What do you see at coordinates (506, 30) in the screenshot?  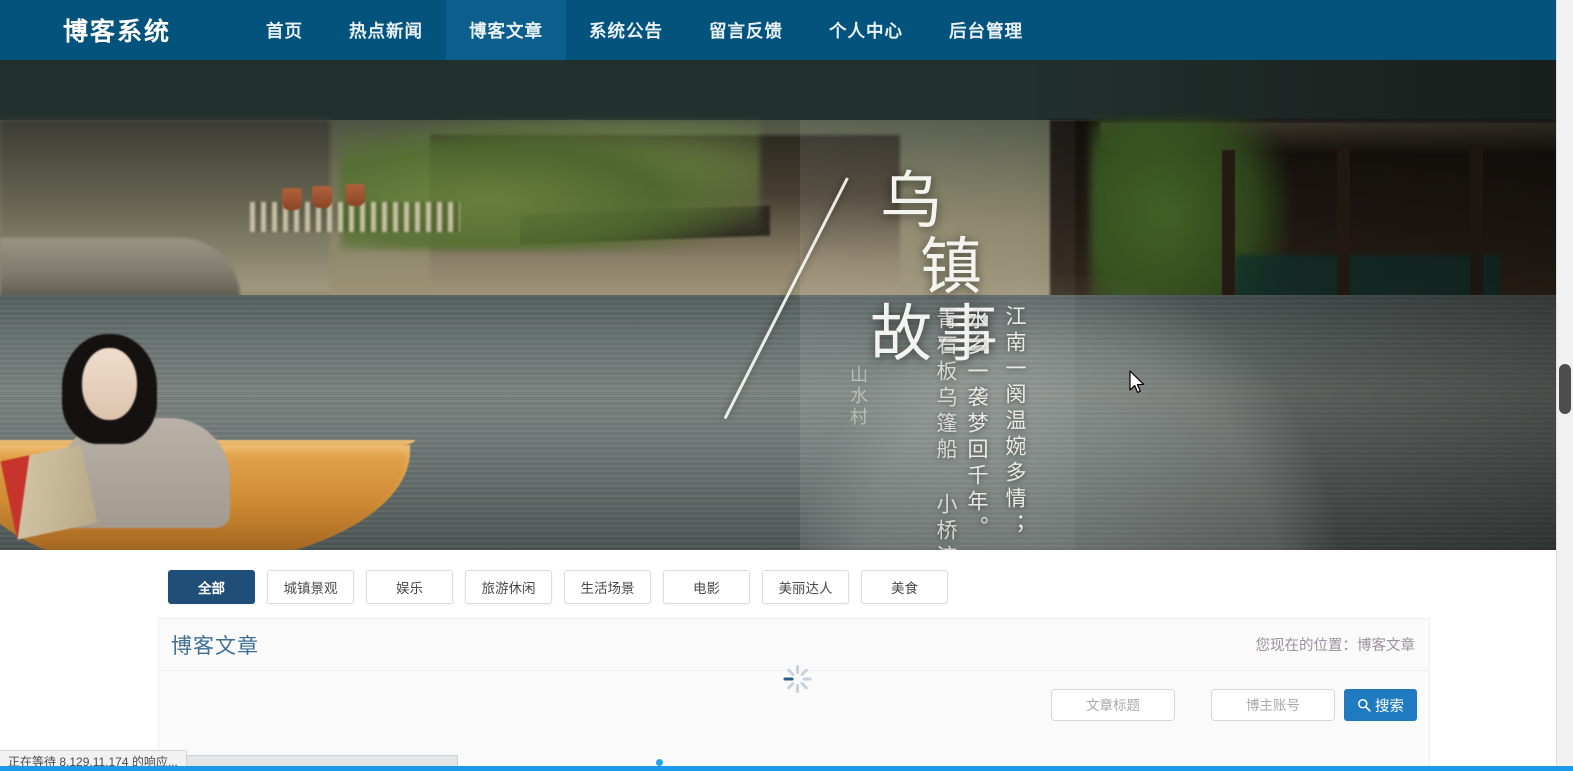 I see `nav-item-blog-articles: 博客文章` at bounding box center [506, 30].